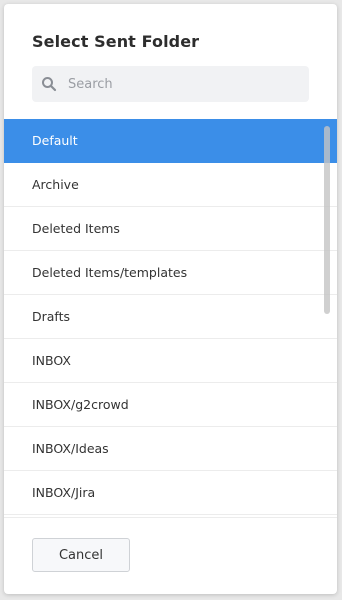 The height and width of the screenshot is (600, 342). I want to click on folder-item-inbox: INBOX, so click(170, 361).